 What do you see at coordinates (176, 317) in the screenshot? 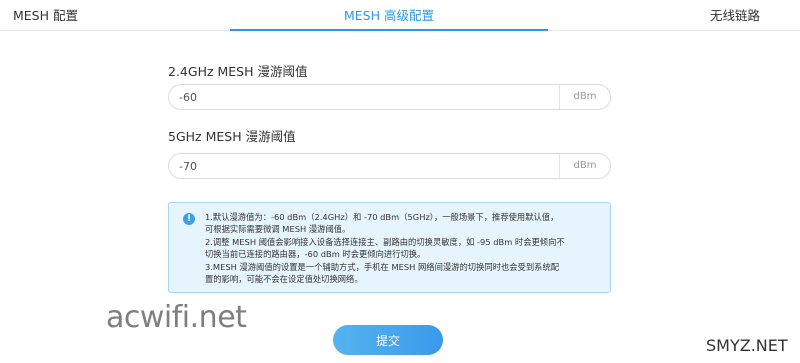
I see `watermark-acwifi: acwifi.net` at bounding box center [176, 317].